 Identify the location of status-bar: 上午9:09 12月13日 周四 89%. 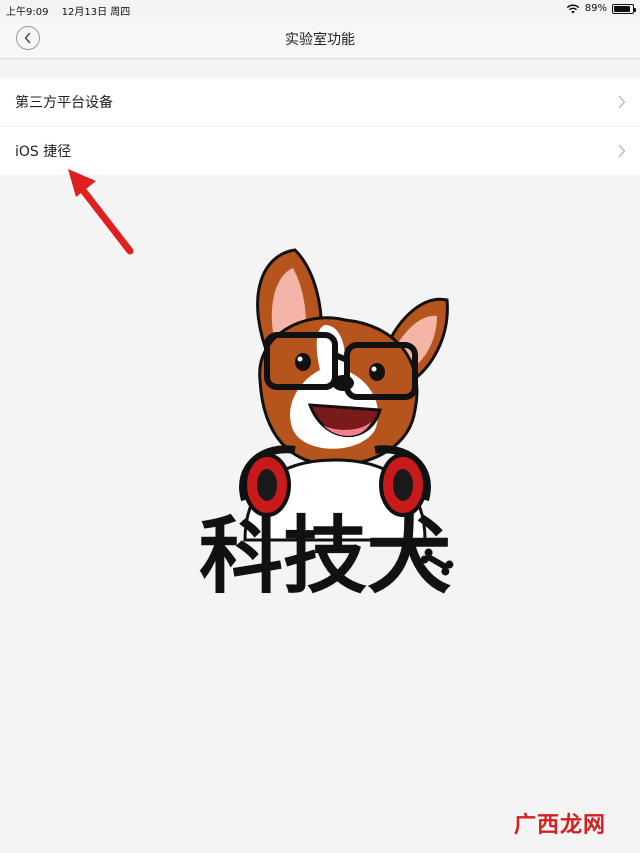
(320, 9).